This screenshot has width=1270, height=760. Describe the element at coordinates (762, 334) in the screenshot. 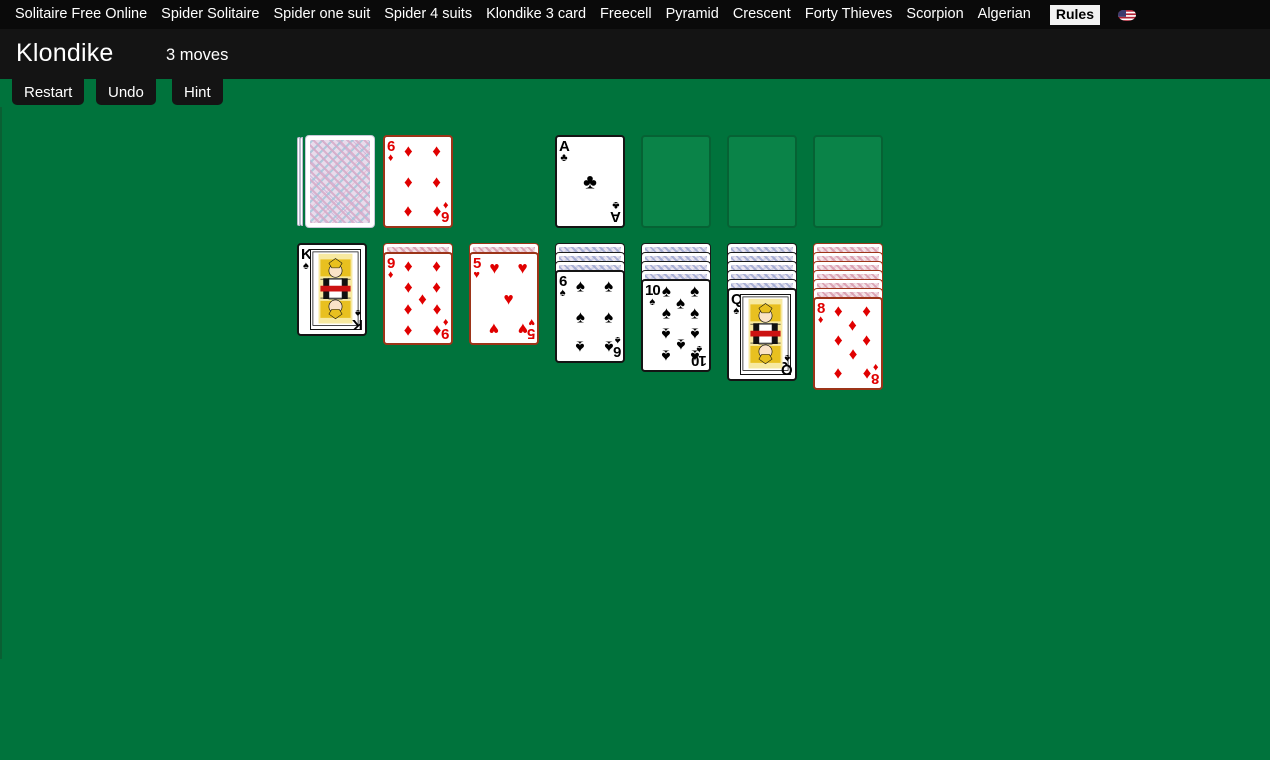

I see `tableau-top-card: Q ♠ Q ♠` at that location.